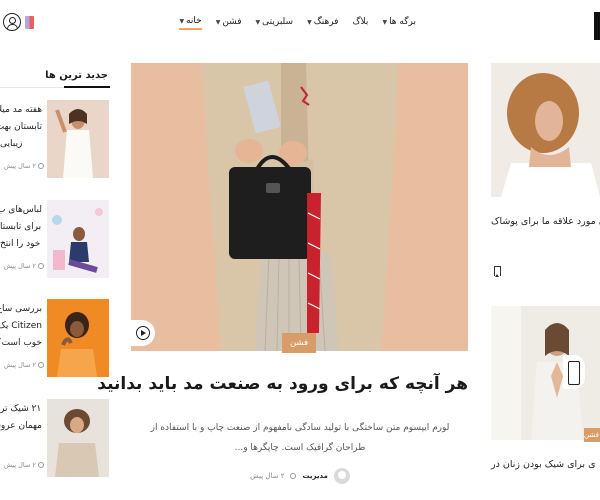 The image size is (600, 500). Describe the element at coordinates (543, 464) in the screenshot. I see `post-title: ی برای شیک بودن زنان در` at that location.